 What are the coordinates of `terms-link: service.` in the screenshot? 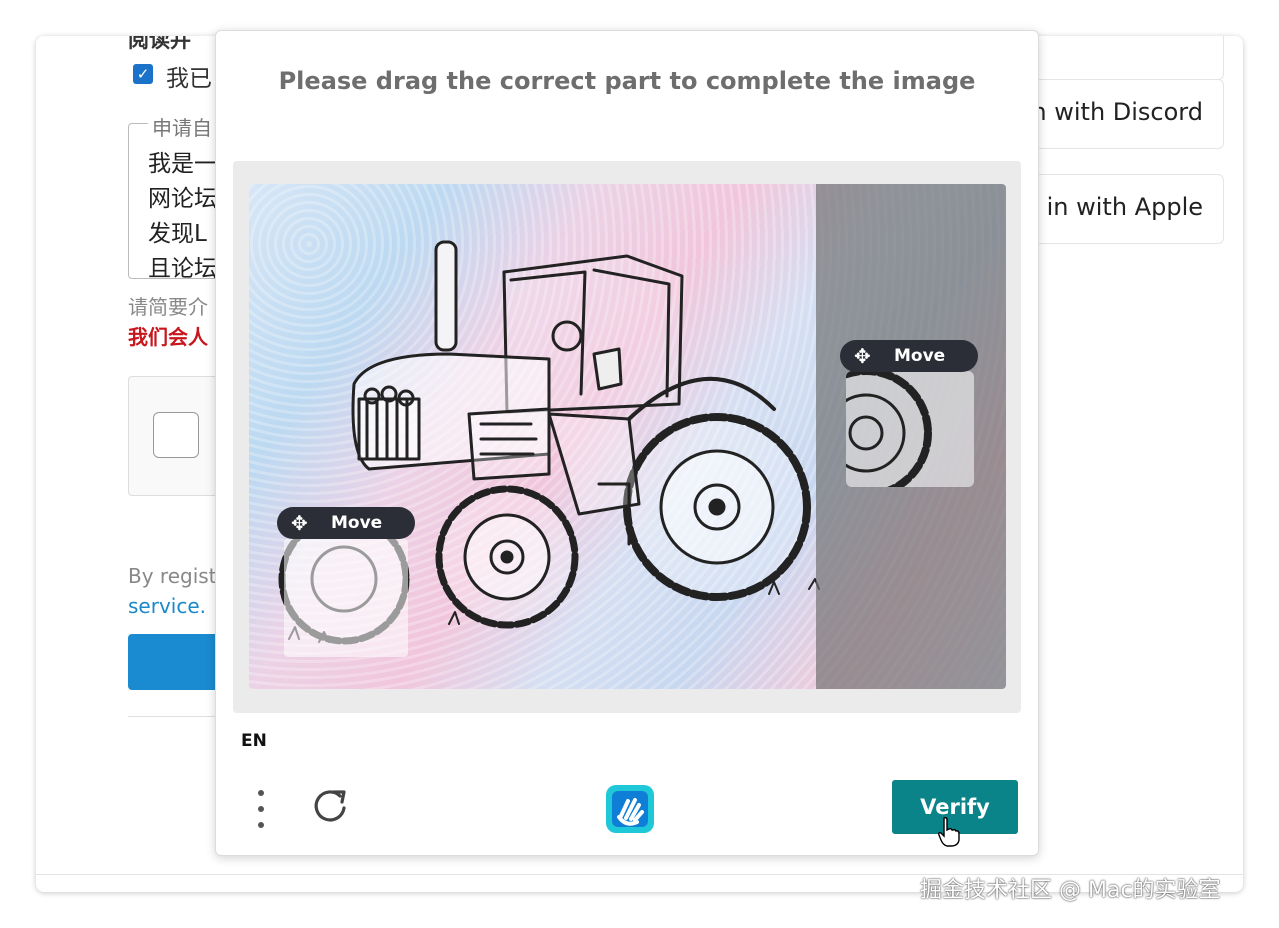 It's located at (167, 606).